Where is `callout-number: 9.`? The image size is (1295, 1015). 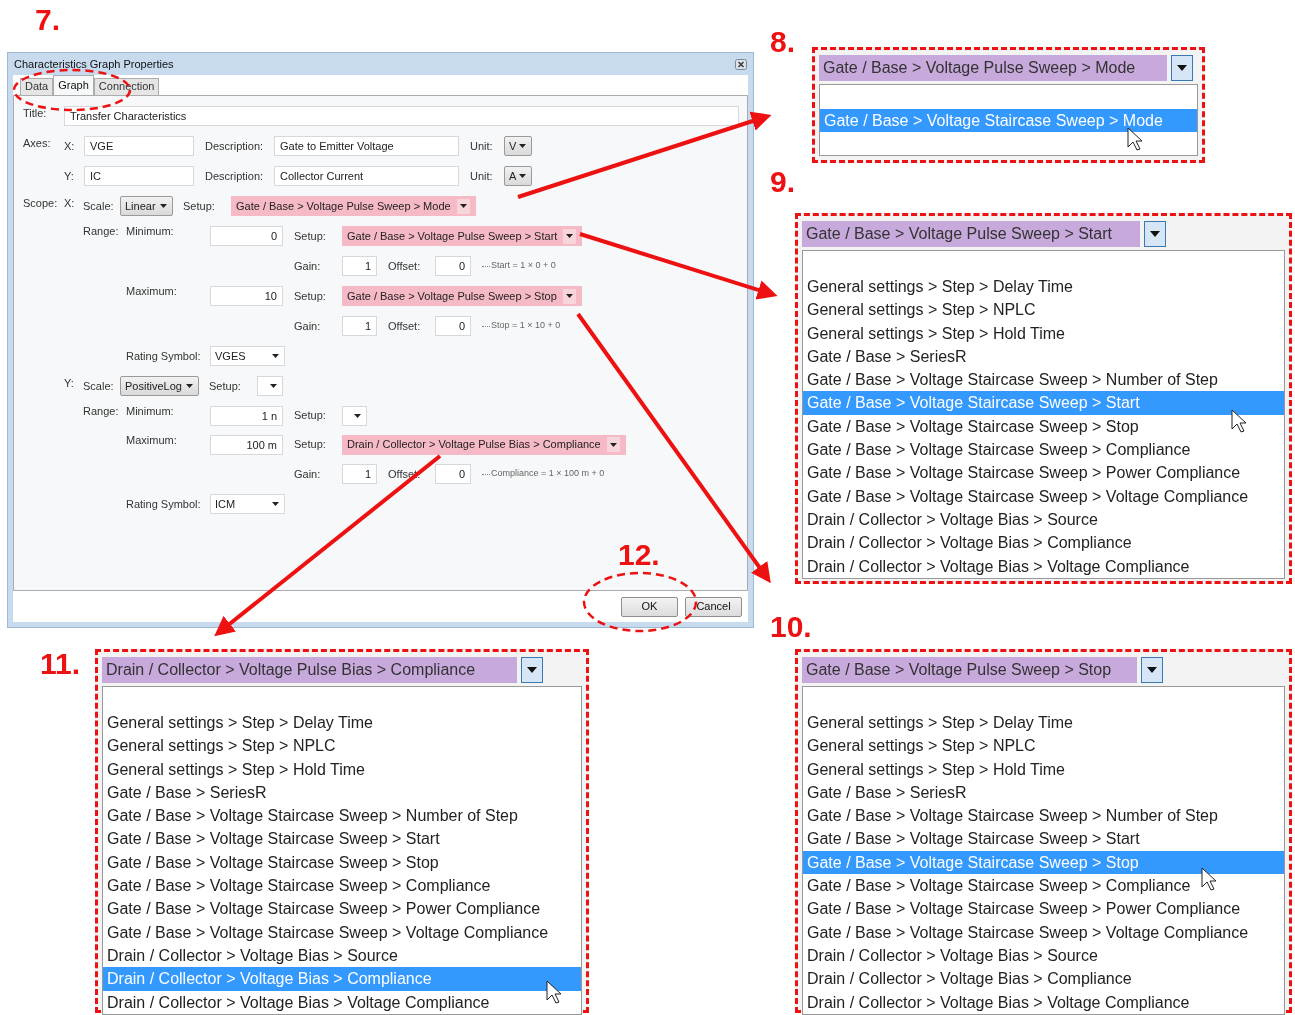
callout-number: 9. is located at coordinates (783, 182).